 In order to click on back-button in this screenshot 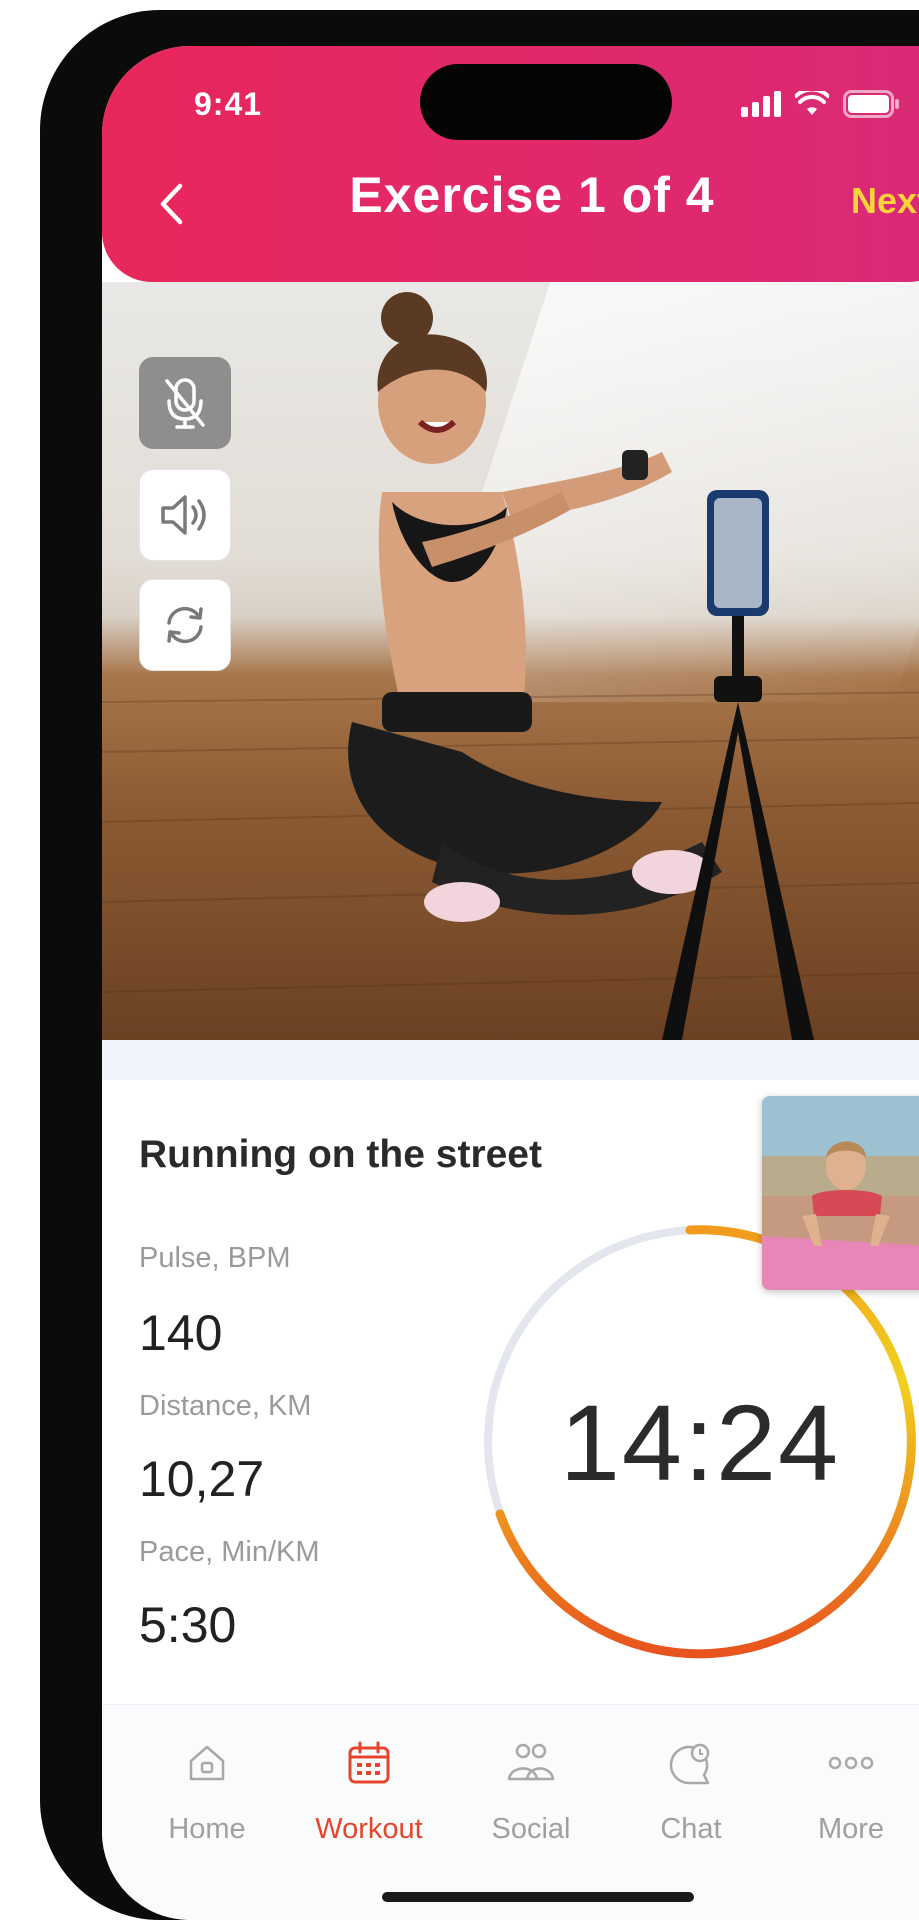, I will do `click(171, 204)`.